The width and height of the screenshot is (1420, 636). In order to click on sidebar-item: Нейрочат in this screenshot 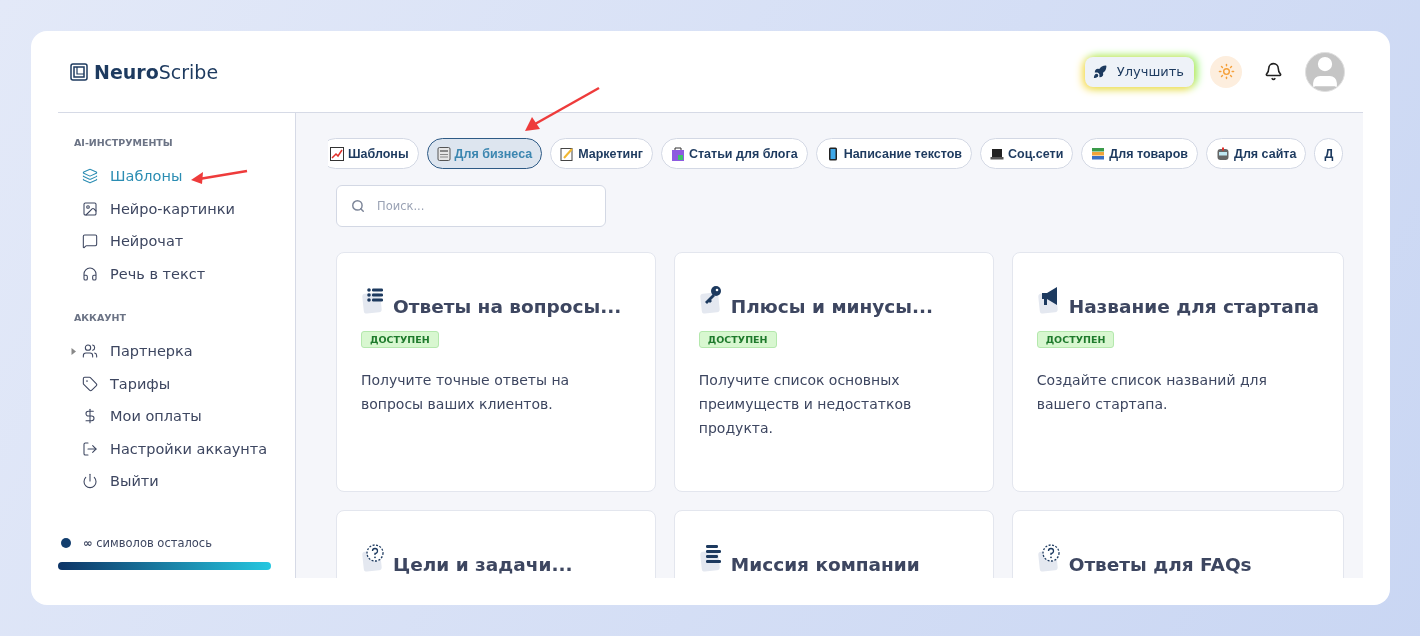, I will do `click(184, 241)`.